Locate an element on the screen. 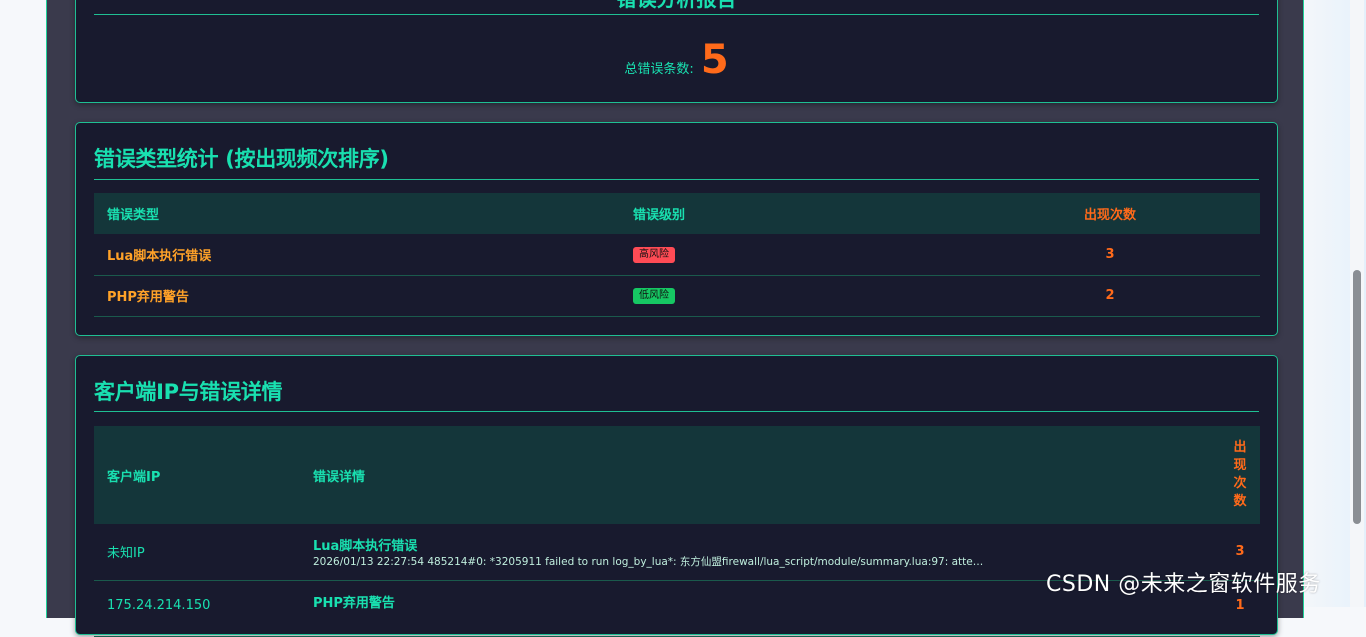 The image size is (1366, 637). total-errors: 总错误条数: 5 is located at coordinates (676, 60).